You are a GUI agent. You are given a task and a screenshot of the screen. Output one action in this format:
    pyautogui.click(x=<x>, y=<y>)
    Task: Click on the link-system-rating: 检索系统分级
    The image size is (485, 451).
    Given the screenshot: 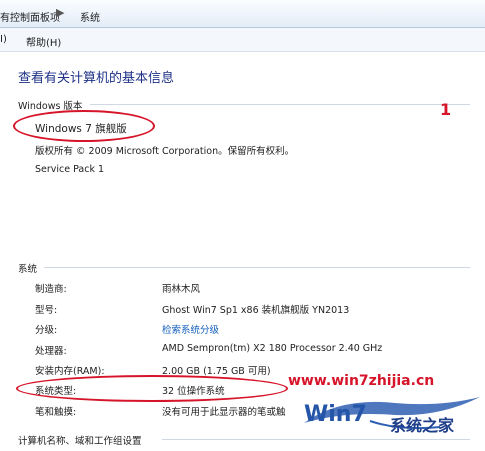 What is the action you would take?
    pyautogui.click(x=190, y=329)
    